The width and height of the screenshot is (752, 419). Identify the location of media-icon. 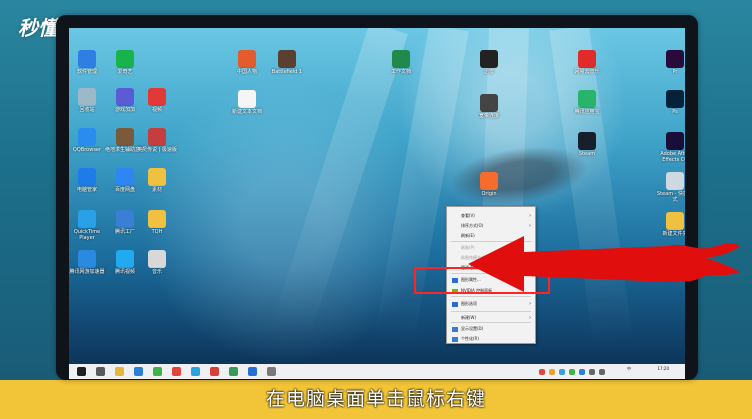
(233, 371).